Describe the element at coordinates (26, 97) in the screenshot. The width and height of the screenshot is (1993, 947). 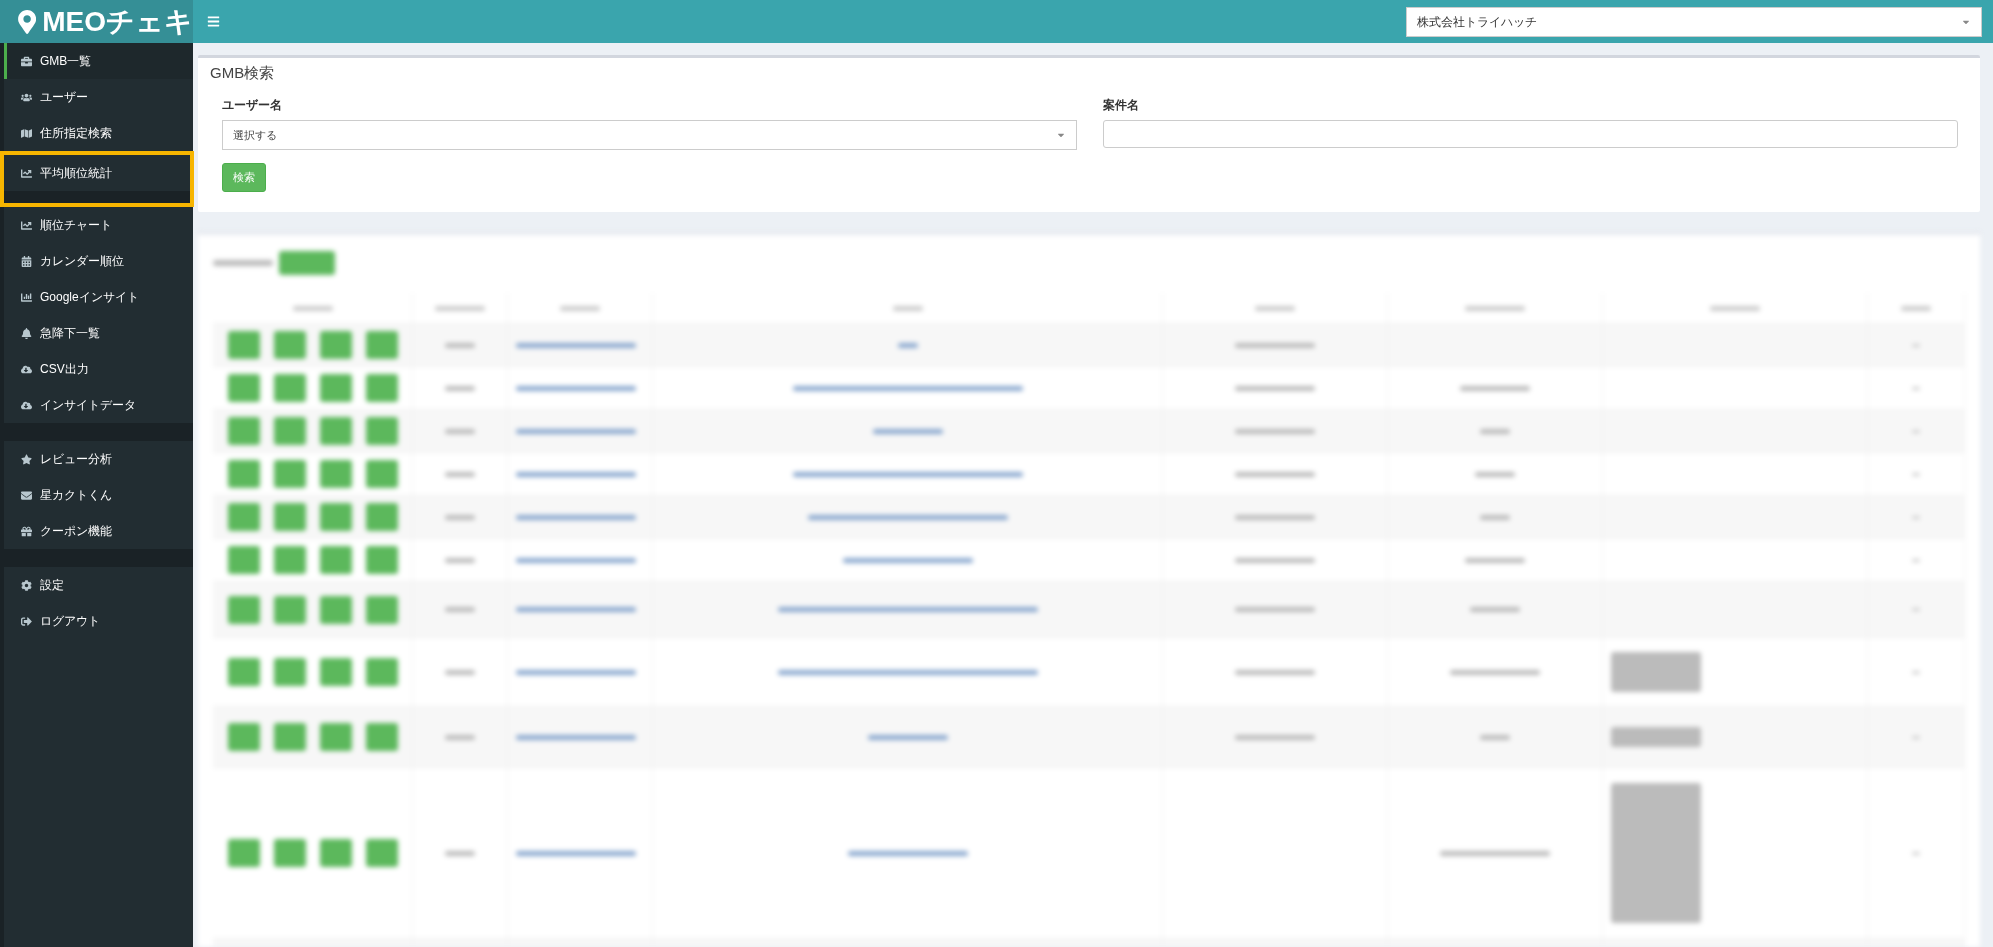
I see `users-icon` at that location.